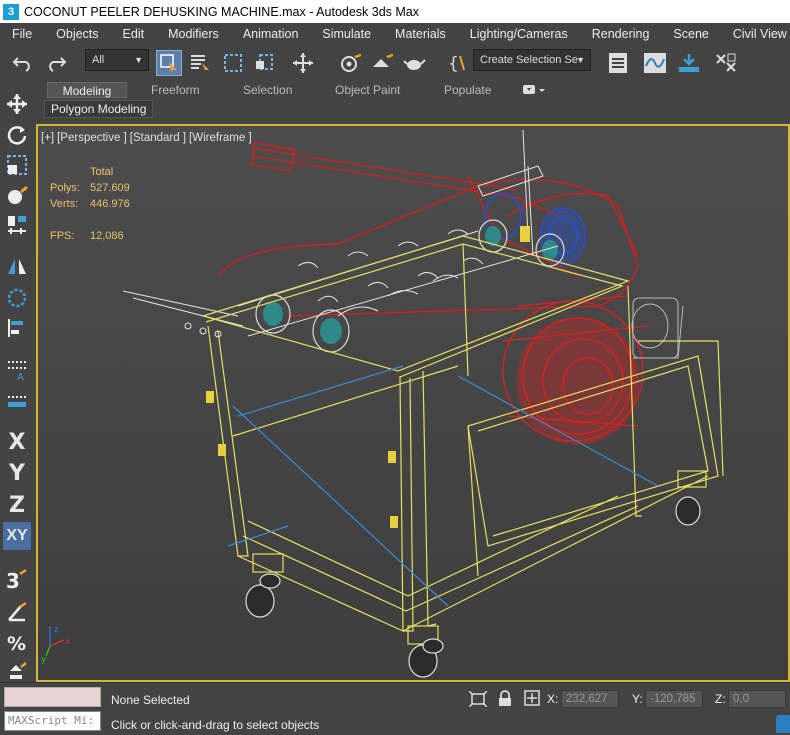 This screenshot has height=735, width=790. Describe the element at coordinates (220, 138) in the screenshot. I see `viewport-wireframe-label: [Wireframe ]` at that location.